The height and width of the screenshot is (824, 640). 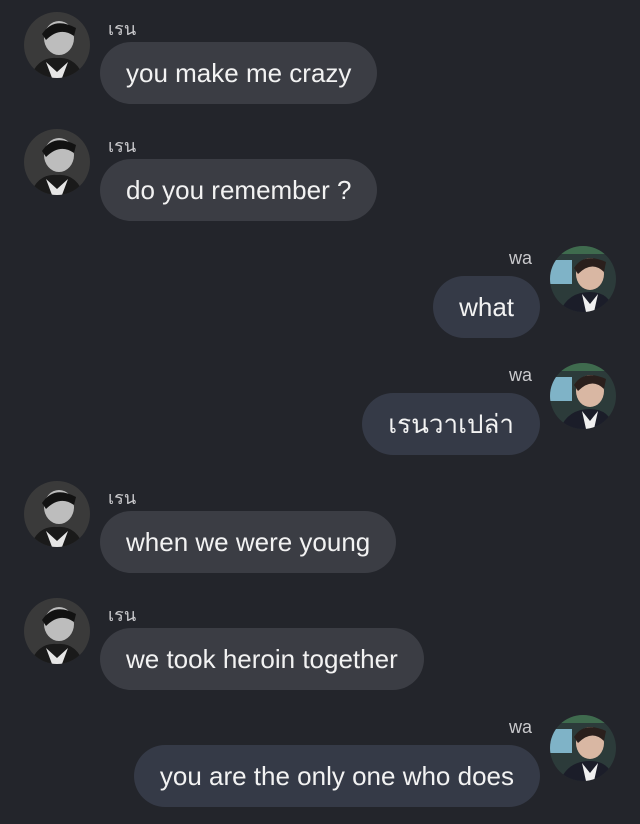 What do you see at coordinates (239, 190) in the screenshot?
I see `message-bubble: do you remember ?` at bounding box center [239, 190].